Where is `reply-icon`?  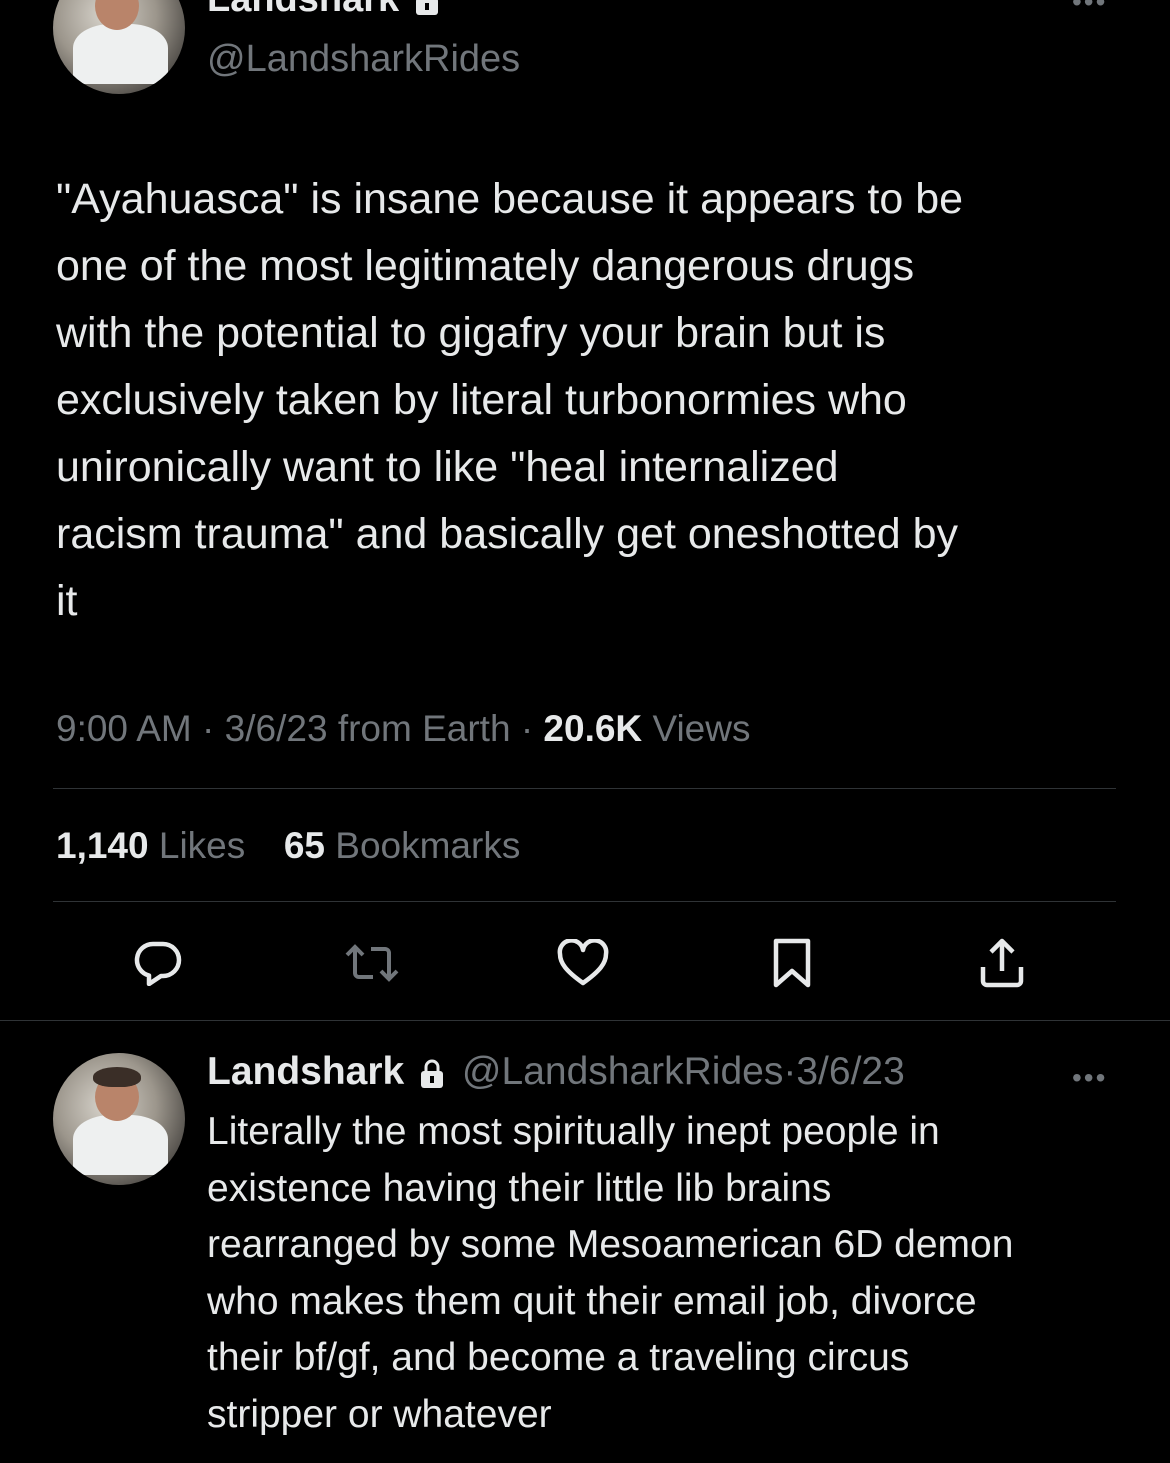
reply-icon is located at coordinates (158, 963).